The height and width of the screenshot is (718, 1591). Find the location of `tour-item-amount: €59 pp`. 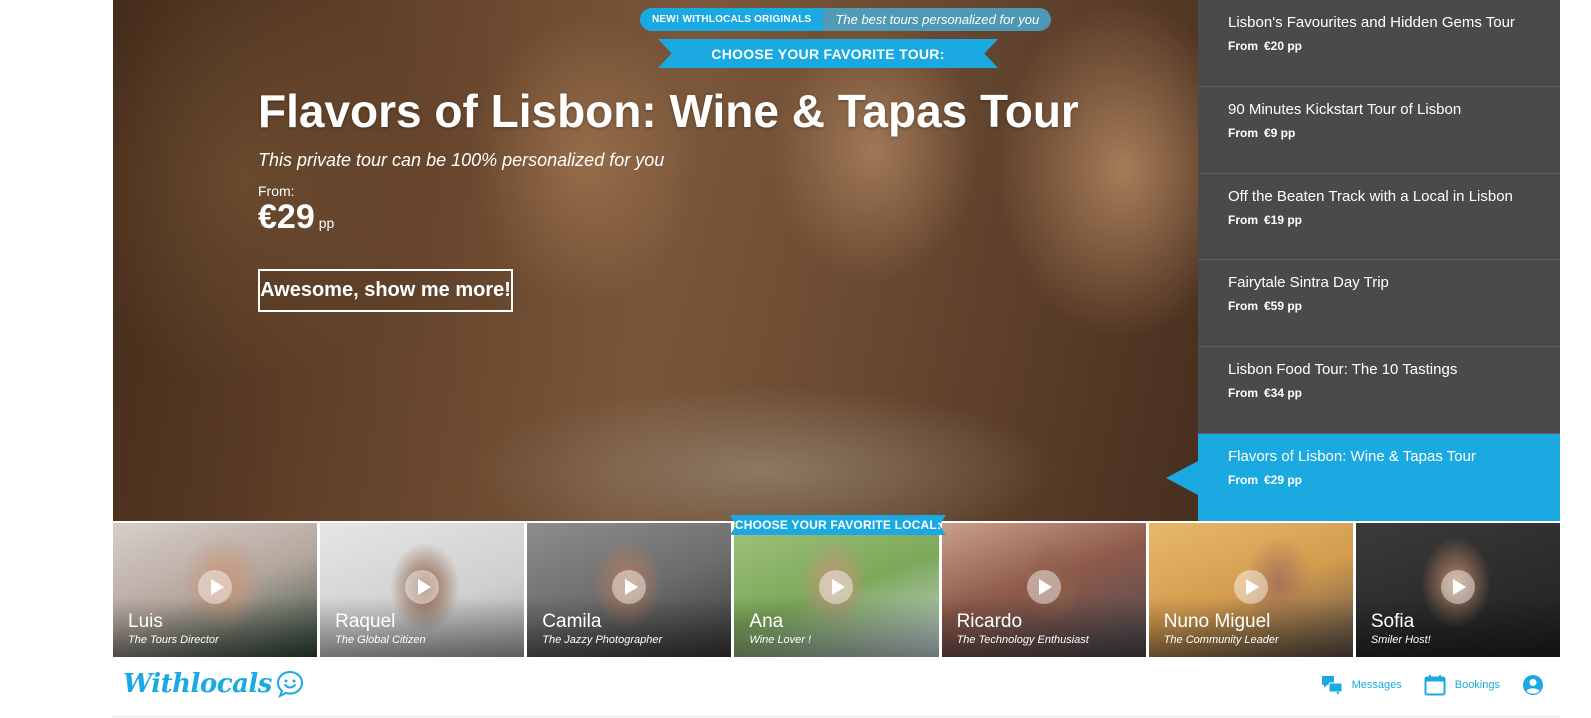

tour-item-amount: €59 pp is located at coordinates (1283, 306).